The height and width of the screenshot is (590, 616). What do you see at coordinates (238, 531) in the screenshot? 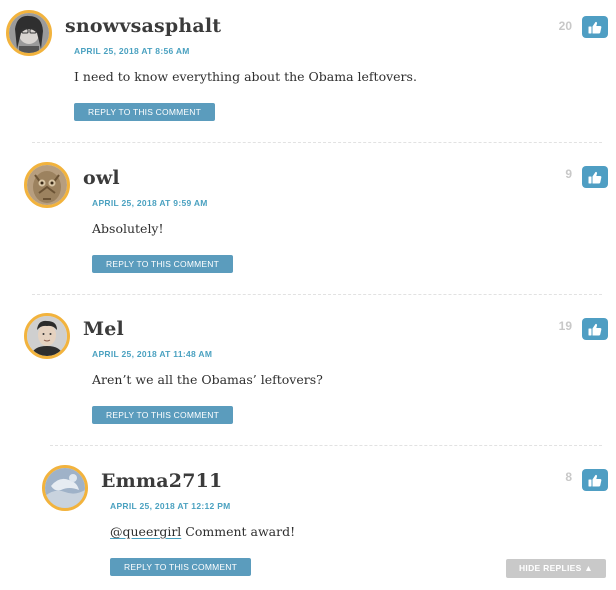
I see `comment-text-rest: Comment award!` at bounding box center [238, 531].